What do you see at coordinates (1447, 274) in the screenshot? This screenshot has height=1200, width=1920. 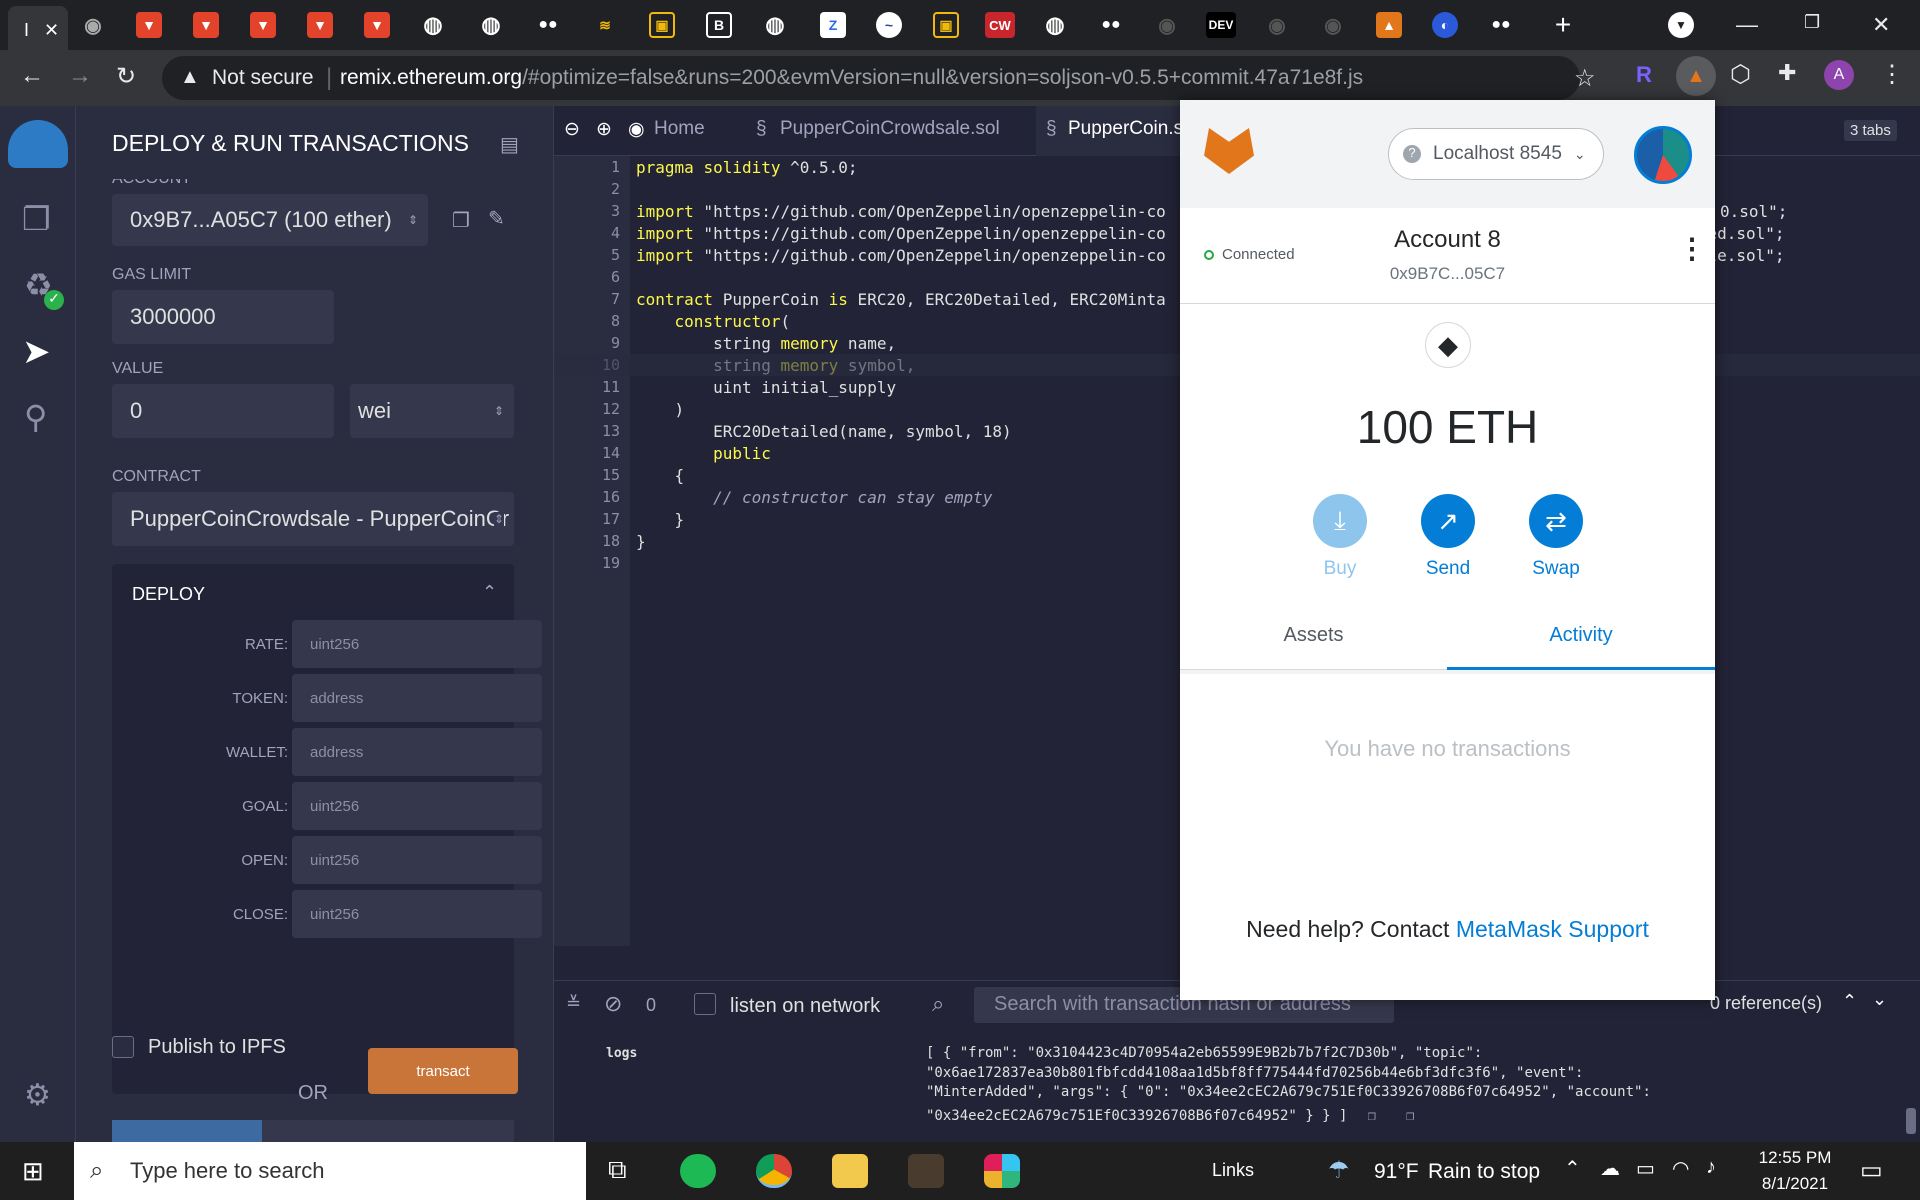 I see `account-address: 0x9B7C...05C7` at bounding box center [1447, 274].